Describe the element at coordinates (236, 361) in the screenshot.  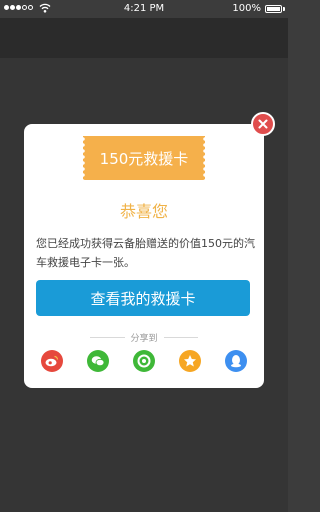
I see `qq-icon` at that location.